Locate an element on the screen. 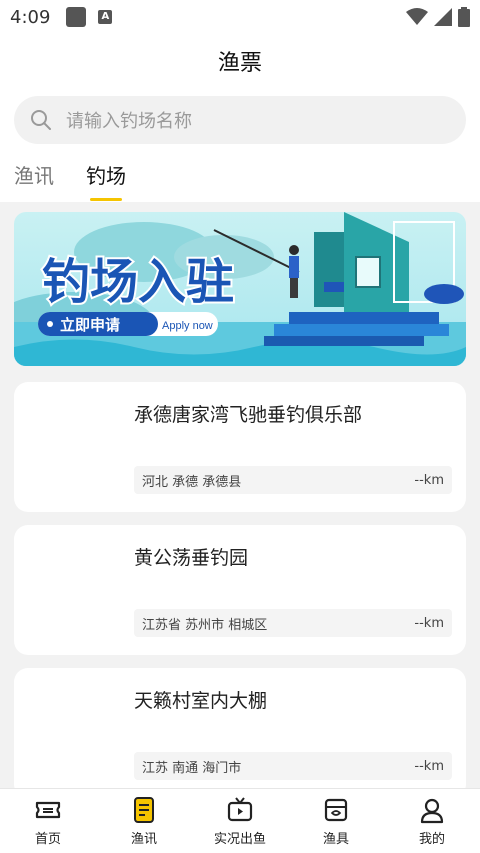 The width and height of the screenshot is (480, 853). page-title: 渔票 is located at coordinates (239, 63).